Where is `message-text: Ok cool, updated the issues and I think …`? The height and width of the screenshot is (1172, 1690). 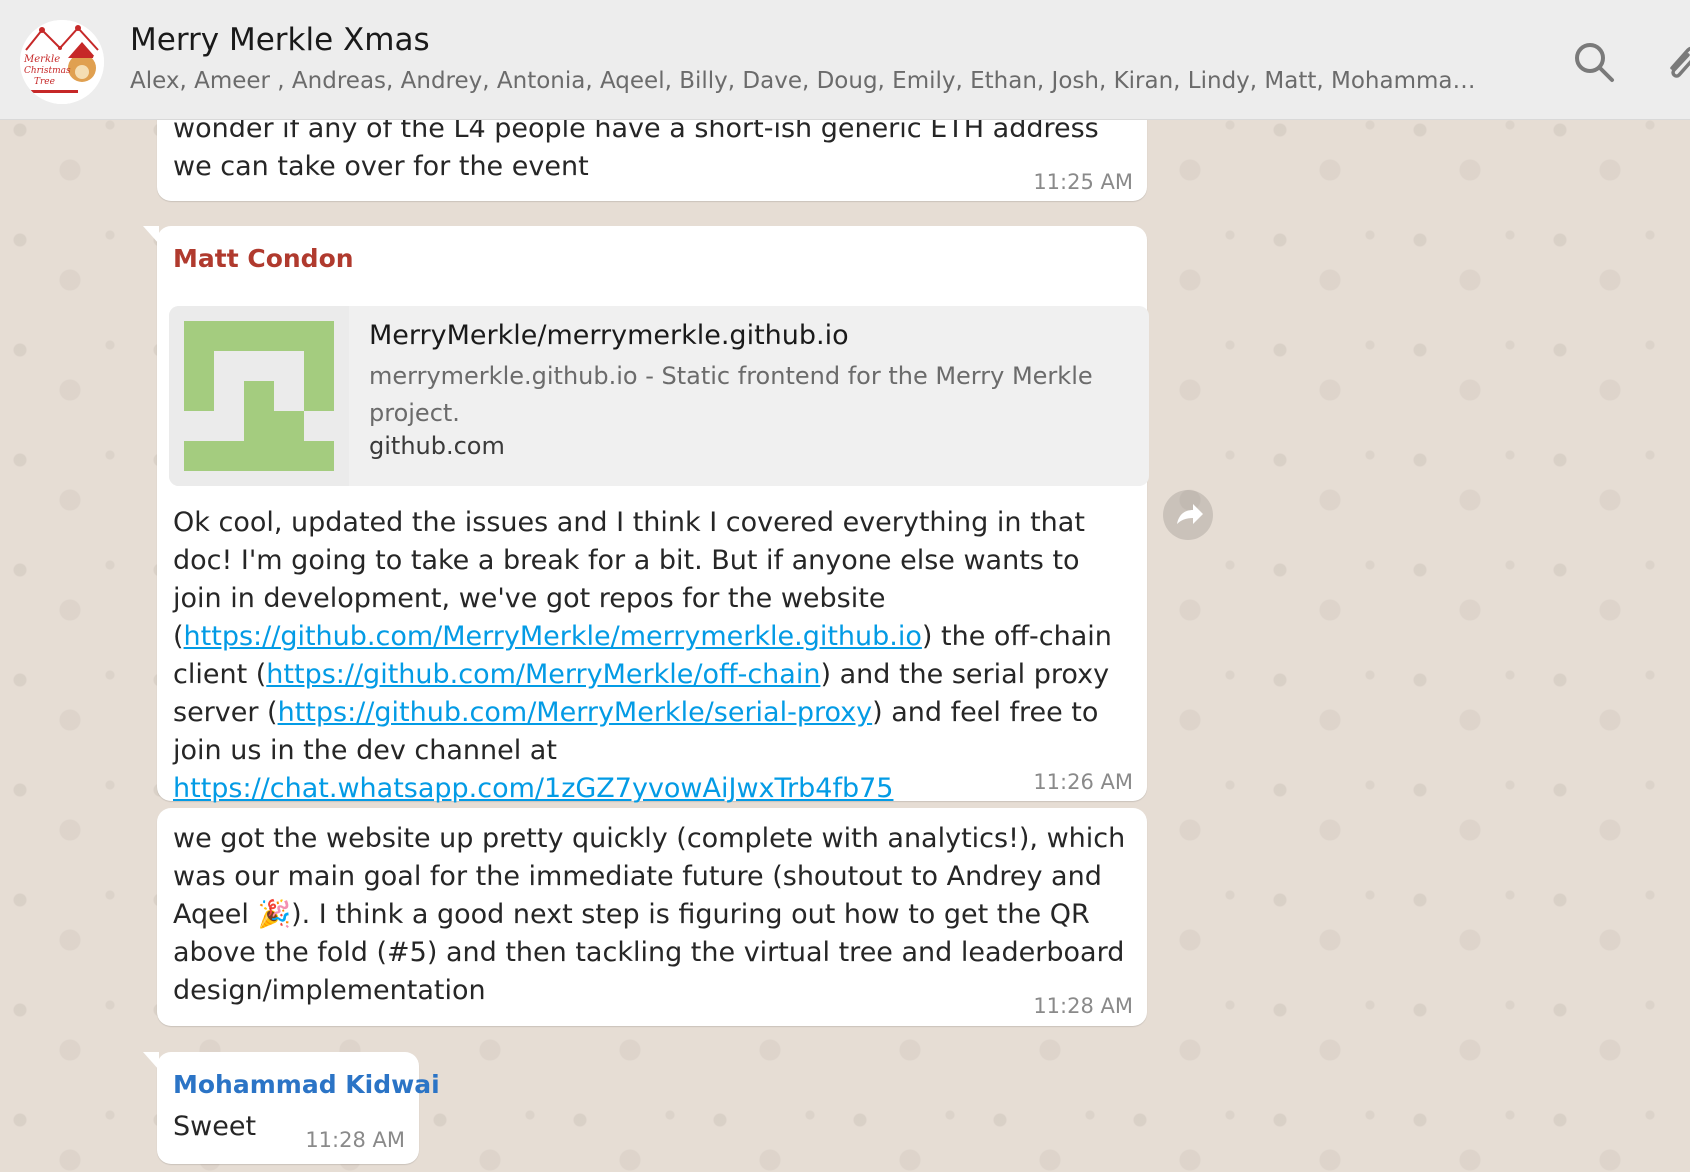 message-text: Ok cool, updated the issues and I think … is located at coordinates (653, 656).